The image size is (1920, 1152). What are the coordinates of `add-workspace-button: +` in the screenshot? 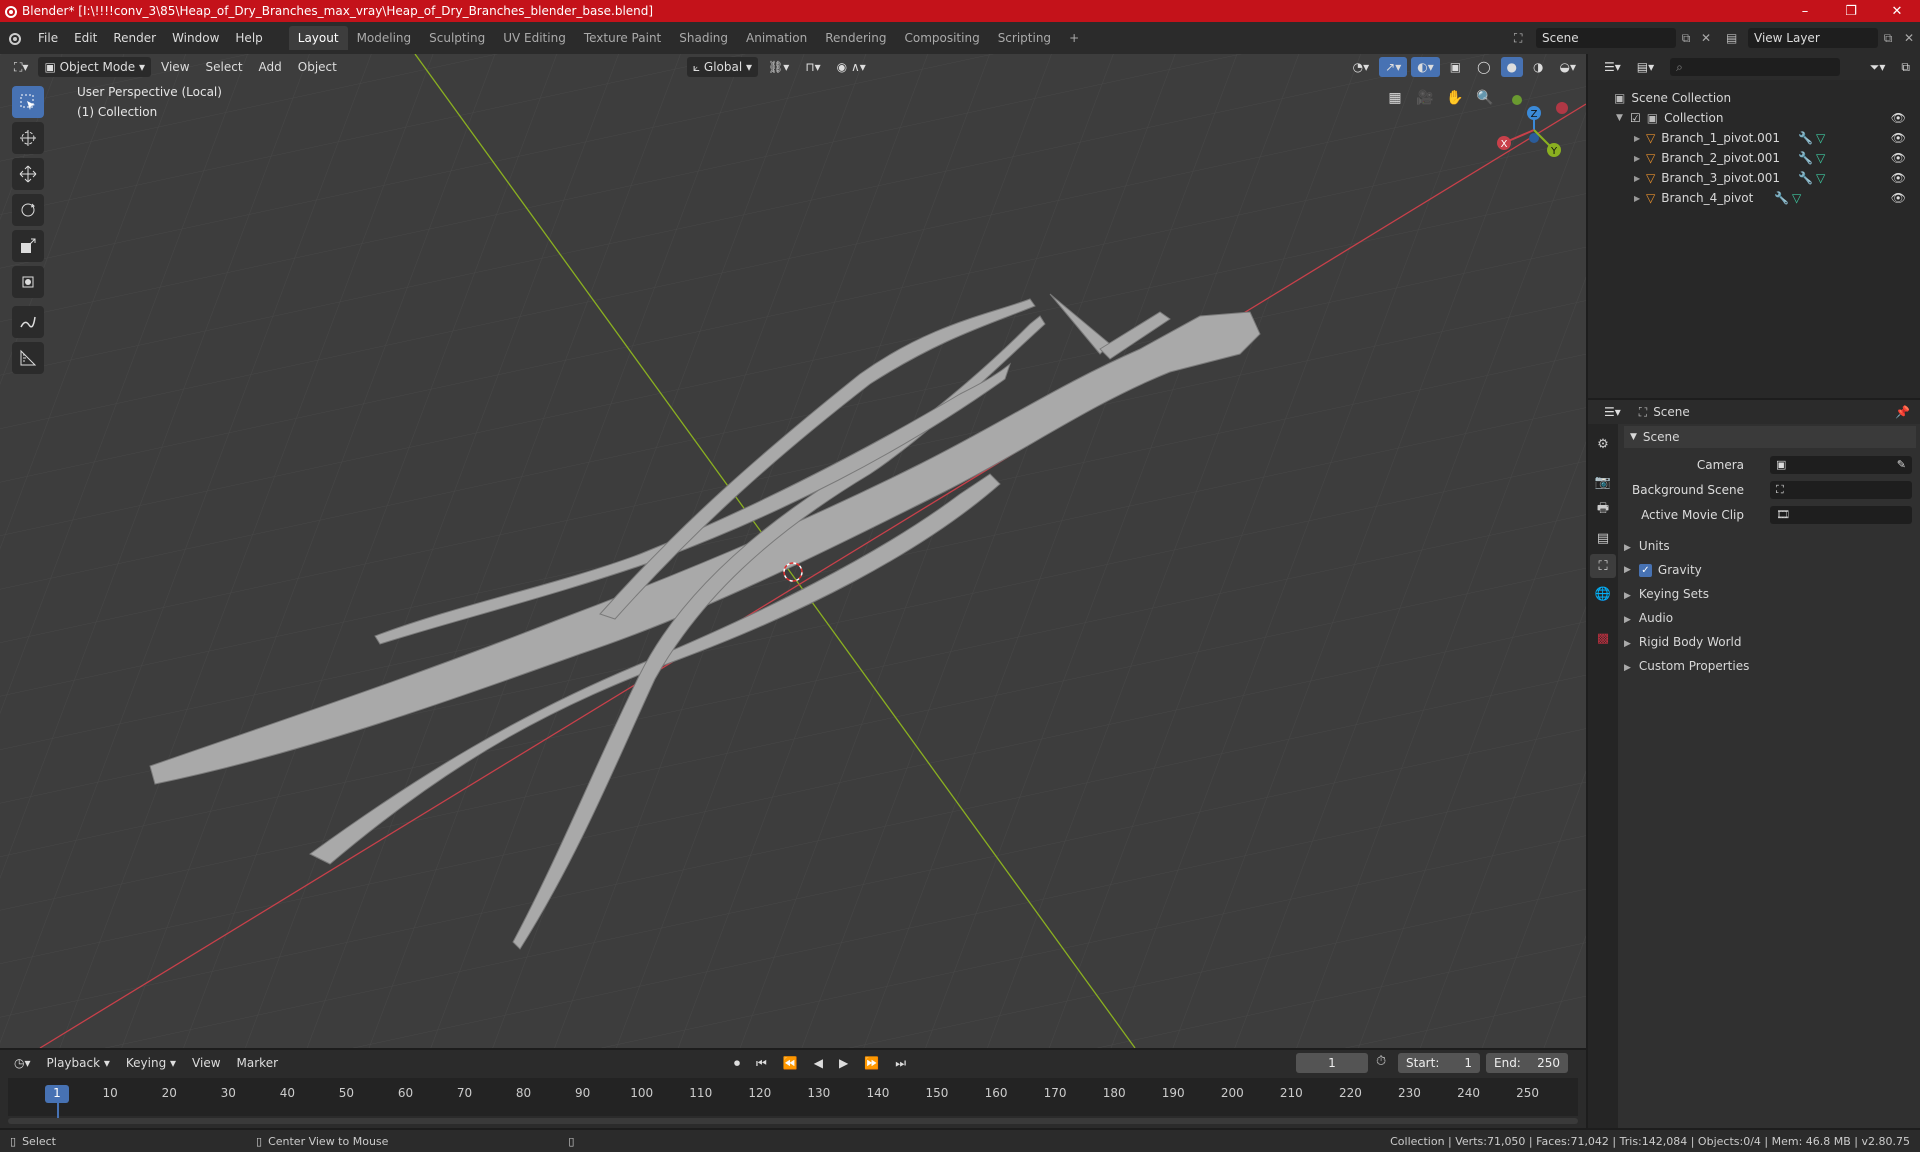 It's located at (1074, 38).